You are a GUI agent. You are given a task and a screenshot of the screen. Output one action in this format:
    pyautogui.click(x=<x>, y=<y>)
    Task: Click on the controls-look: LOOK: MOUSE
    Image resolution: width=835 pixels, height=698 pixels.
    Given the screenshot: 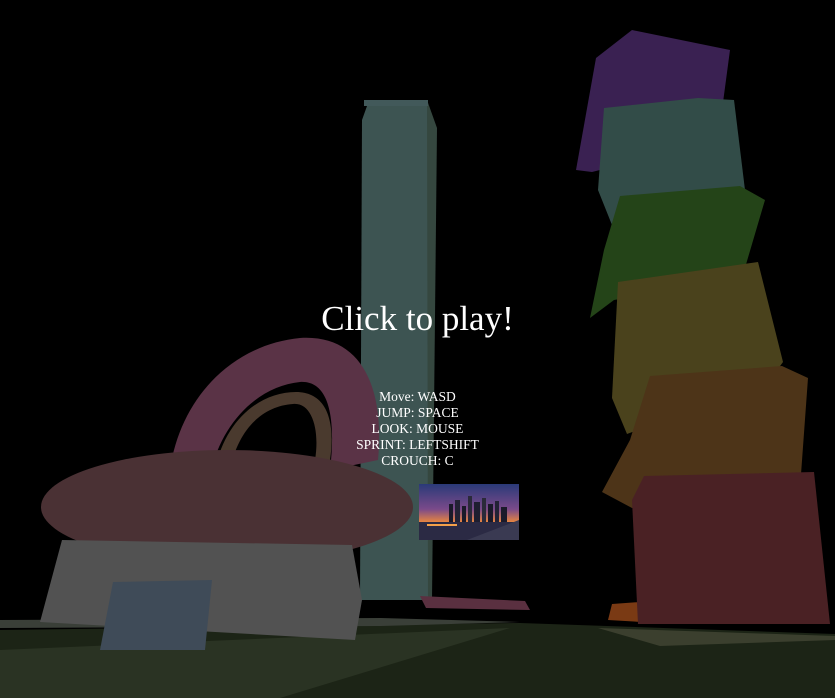 What is the action you would take?
    pyautogui.click(x=417, y=428)
    